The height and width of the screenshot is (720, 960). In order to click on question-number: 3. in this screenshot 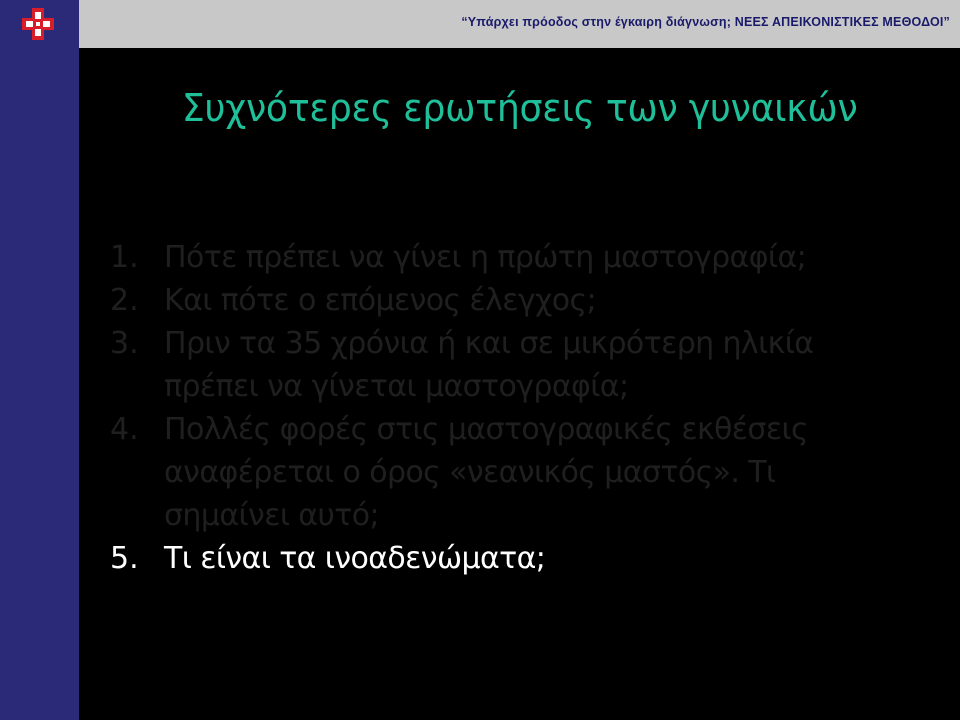, I will do `click(124, 343)`.